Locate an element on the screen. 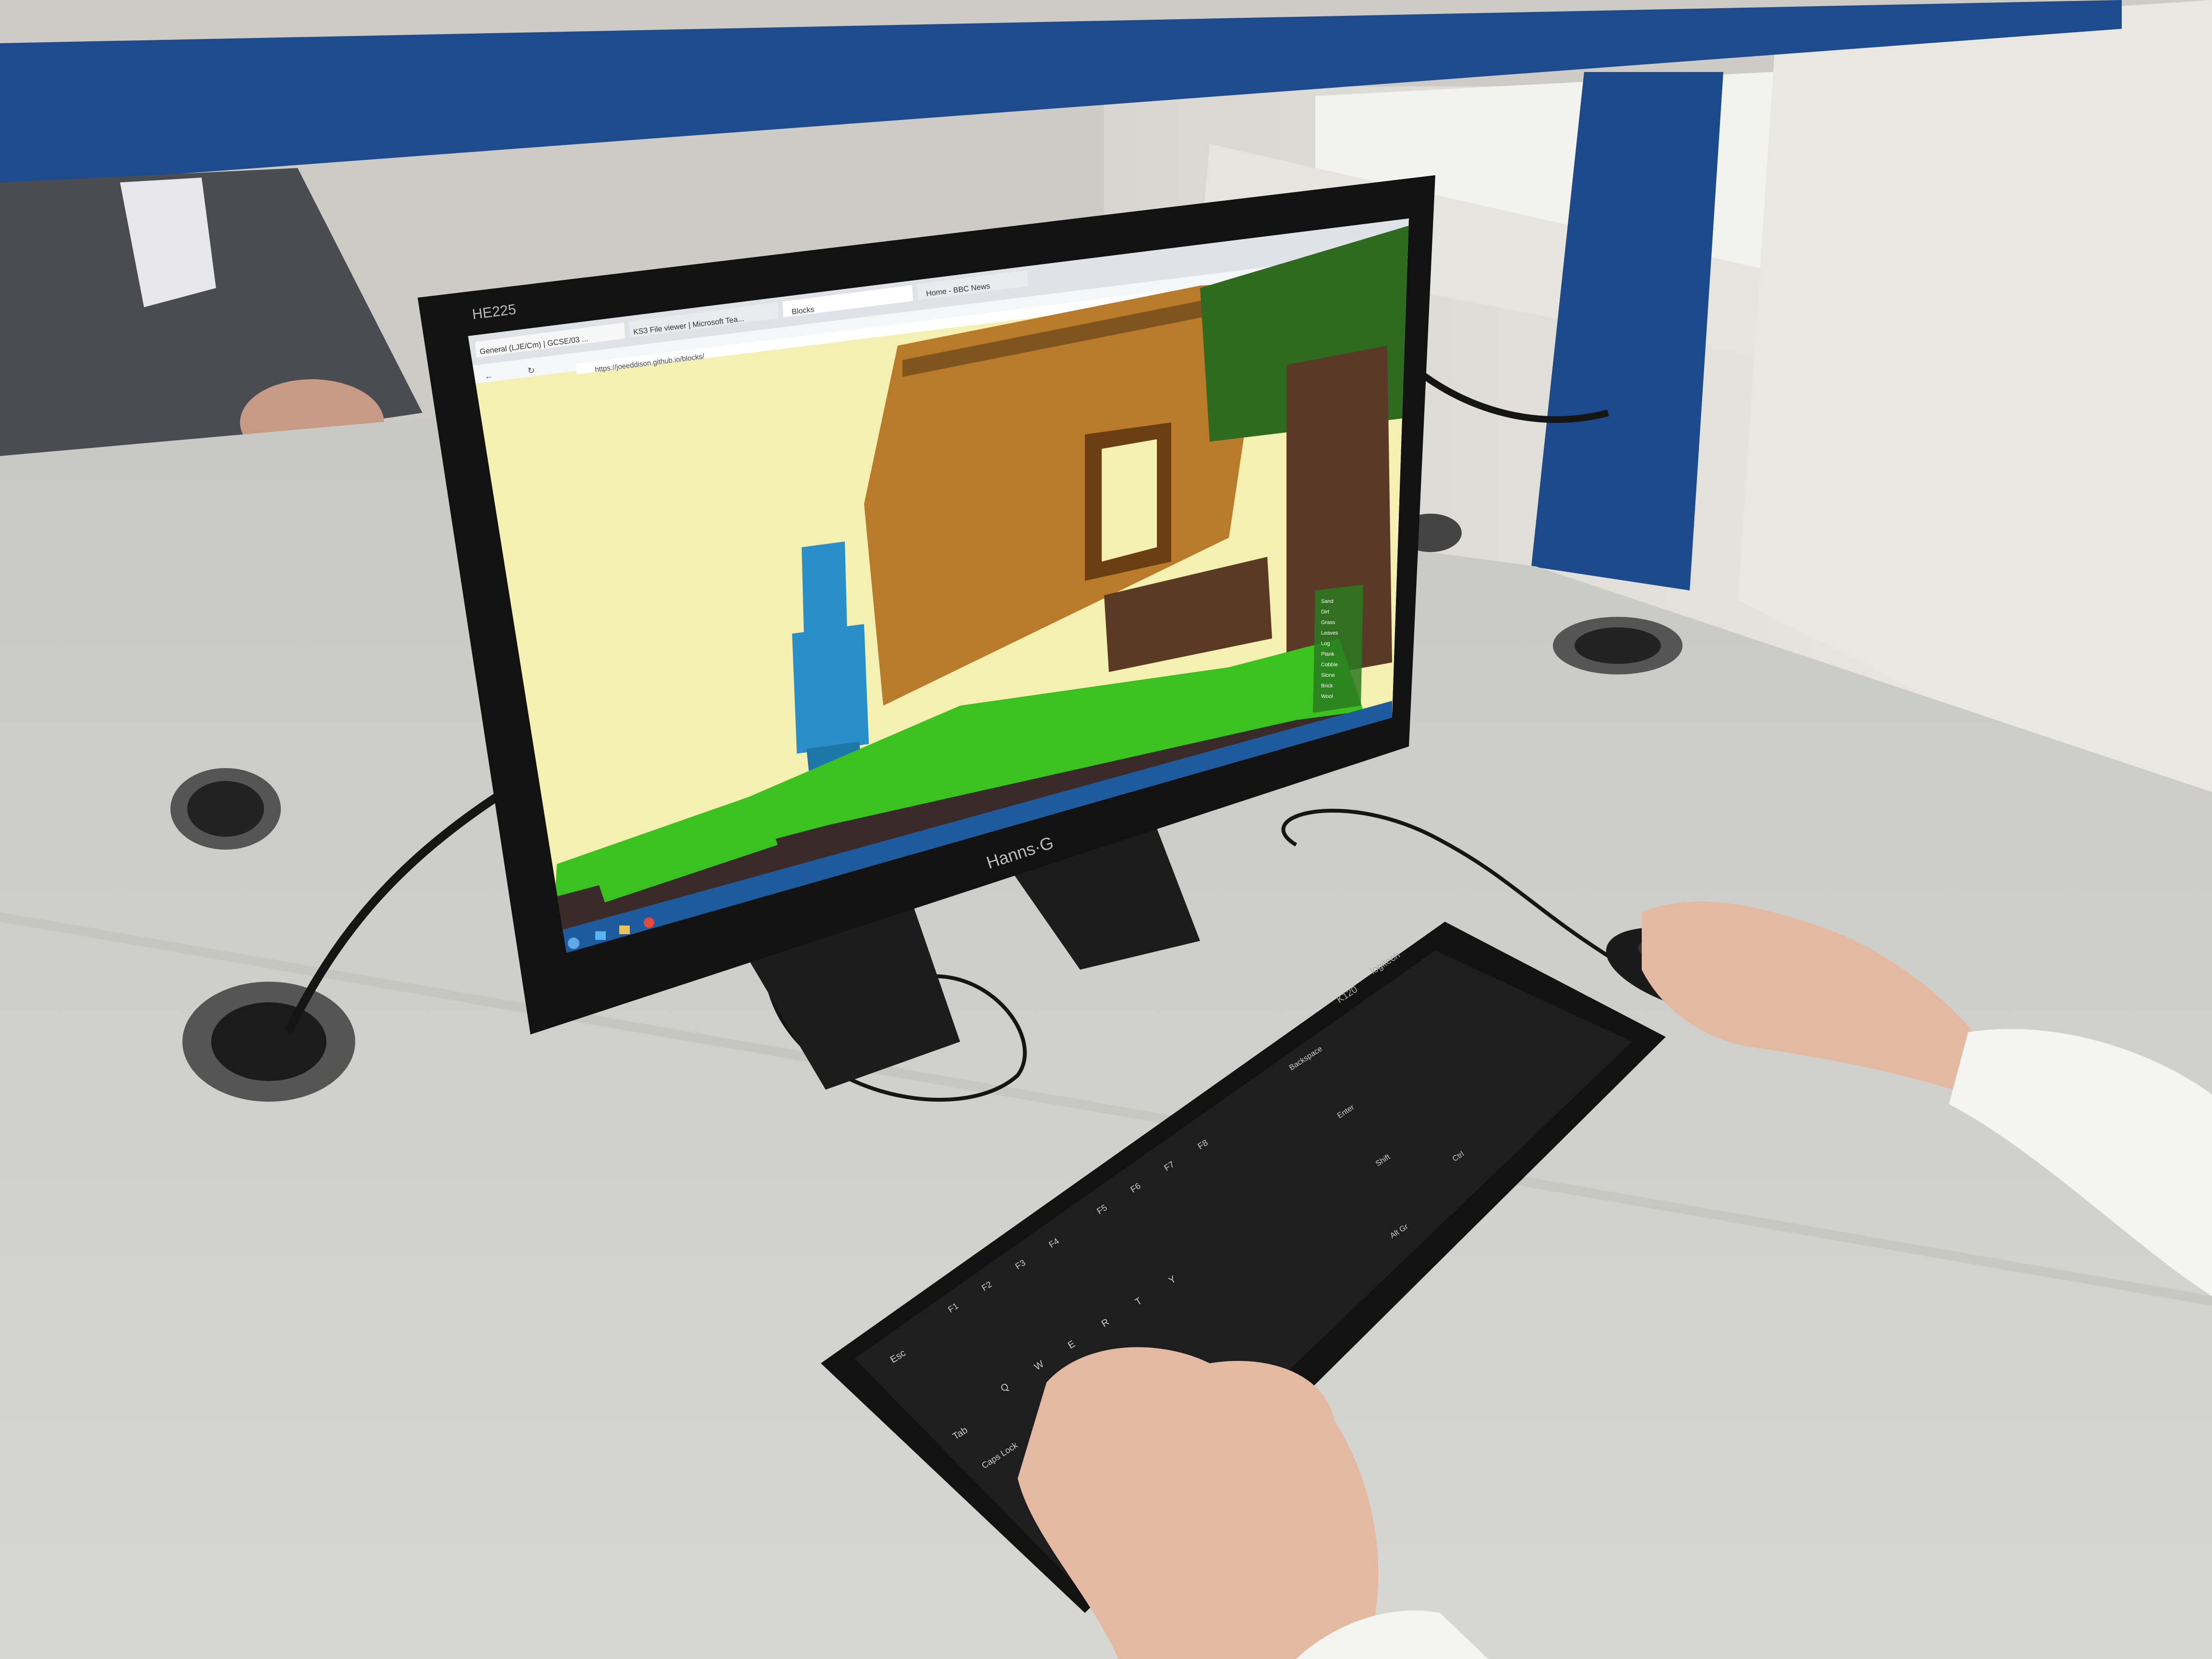 The image size is (2212, 1659). cable-grommet-front is located at coordinates (269, 1041).